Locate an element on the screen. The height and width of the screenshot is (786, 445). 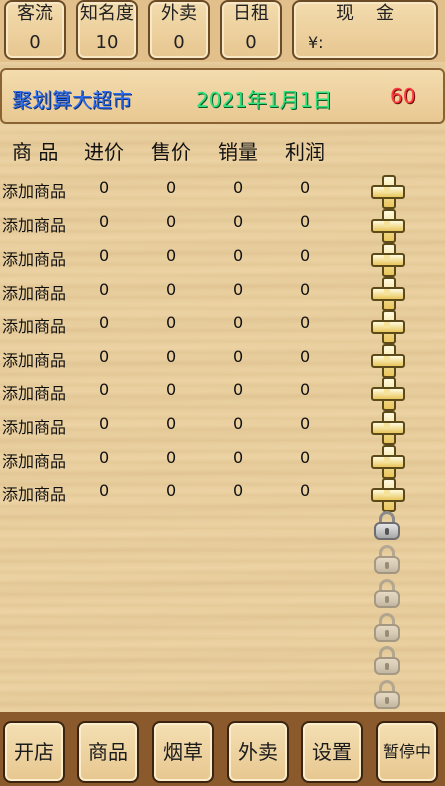
column-header-sales: 销量 is located at coordinates (238, 152).